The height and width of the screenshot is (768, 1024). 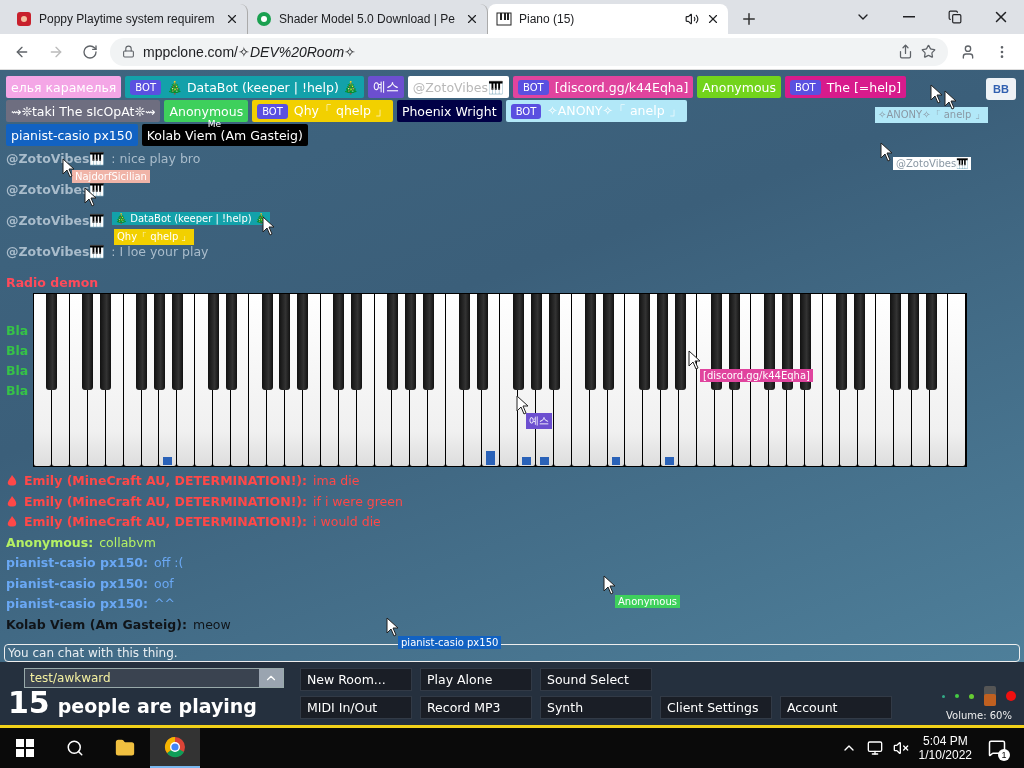 What do you see at coordinates (928, 51) in the screenshot?
I see `bookmark-star-icon` at bounding box center [928, 51].